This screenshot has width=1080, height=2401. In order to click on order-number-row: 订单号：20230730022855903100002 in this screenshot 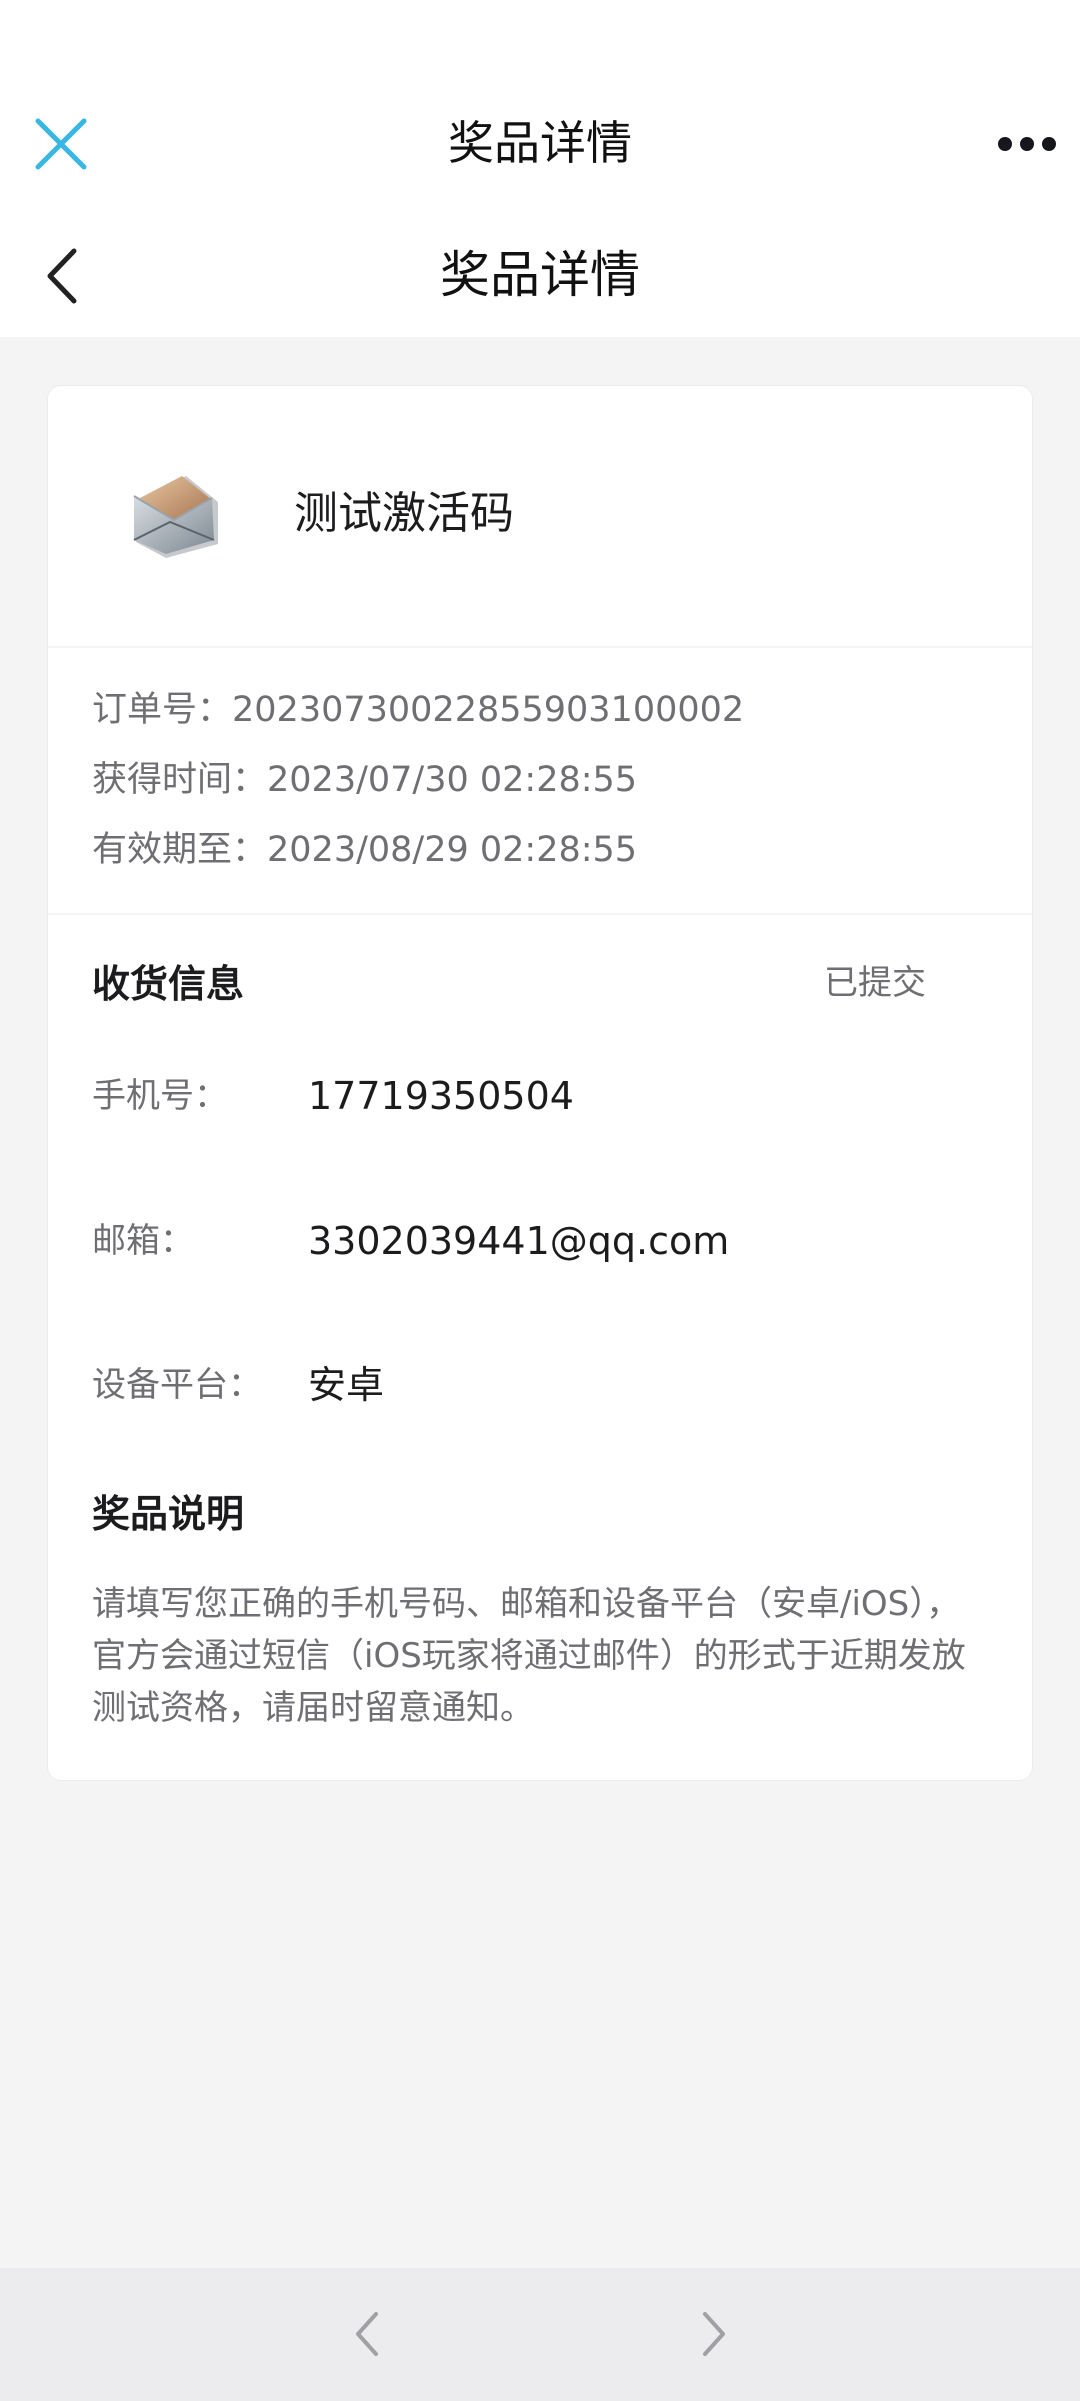, I will do `click(418, 710)`.